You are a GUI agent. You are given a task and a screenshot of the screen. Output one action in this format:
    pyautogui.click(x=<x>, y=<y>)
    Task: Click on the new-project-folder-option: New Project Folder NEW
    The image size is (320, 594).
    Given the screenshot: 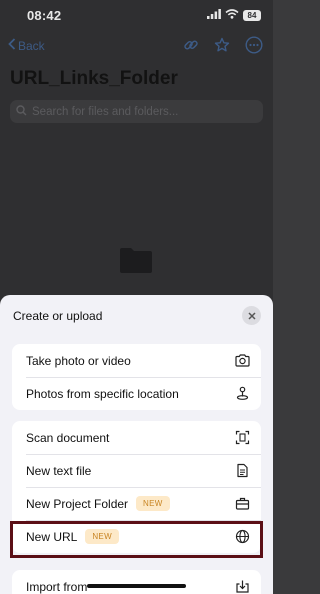 What is the action you would take?
    pyautogui.click(x=136, y=503)
    